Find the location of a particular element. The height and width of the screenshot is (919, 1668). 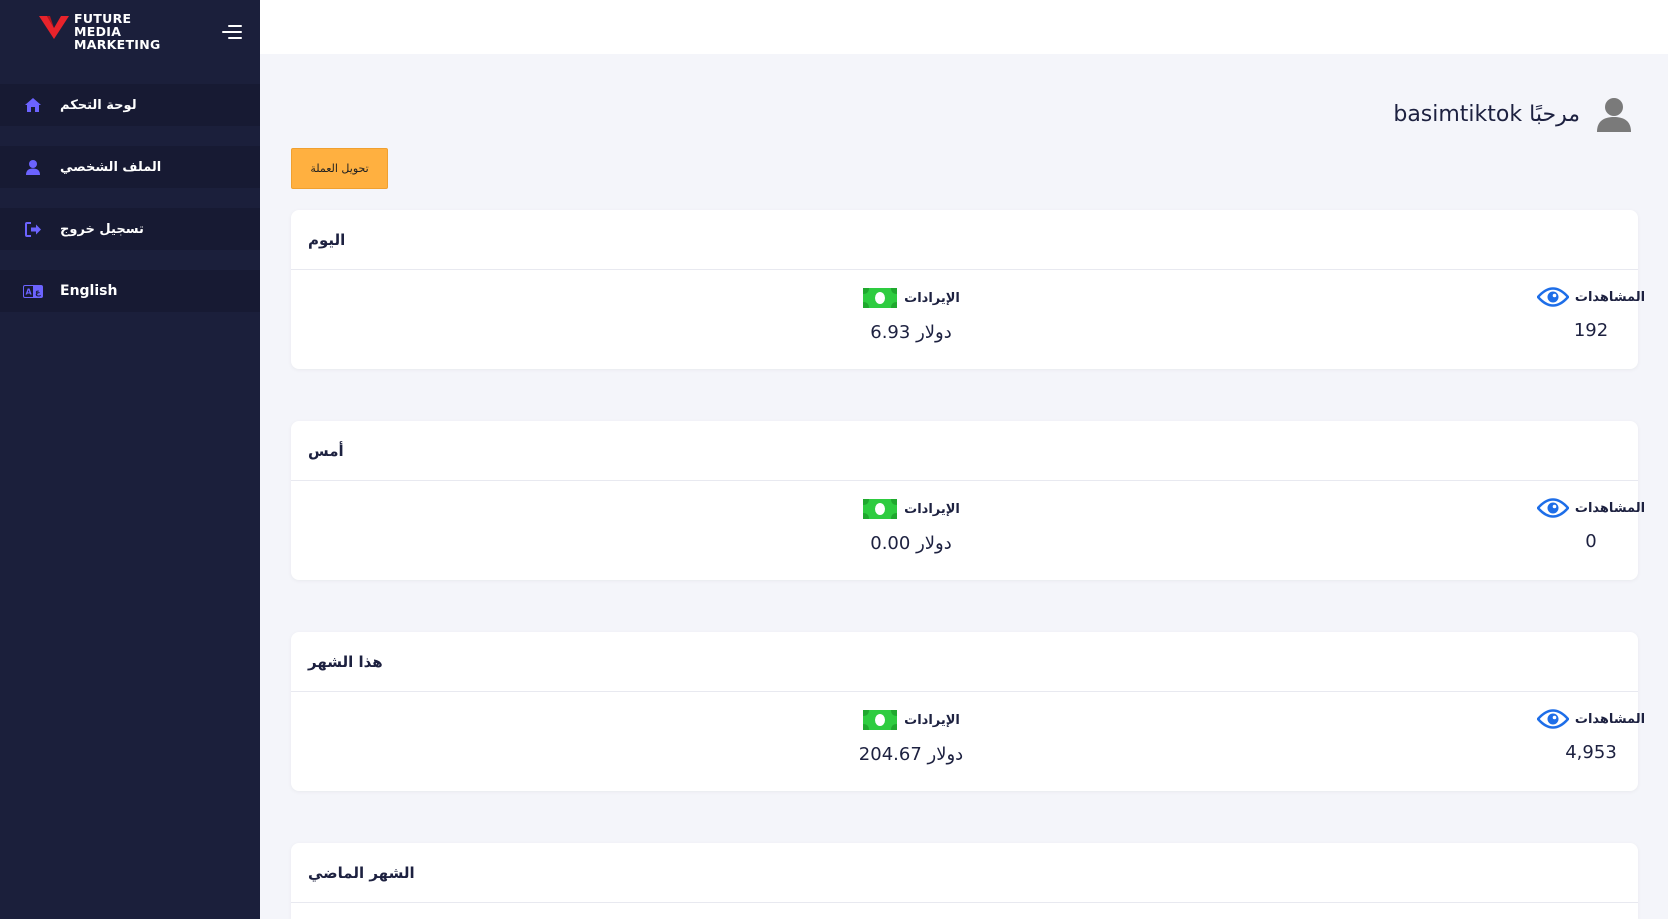

revenue-stat: الإيرادات 204.67 دولار is located at coordinates (911, 736).